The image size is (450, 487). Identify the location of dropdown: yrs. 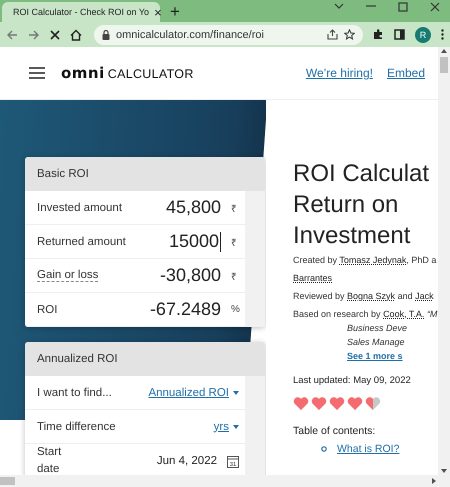
(226, 426).